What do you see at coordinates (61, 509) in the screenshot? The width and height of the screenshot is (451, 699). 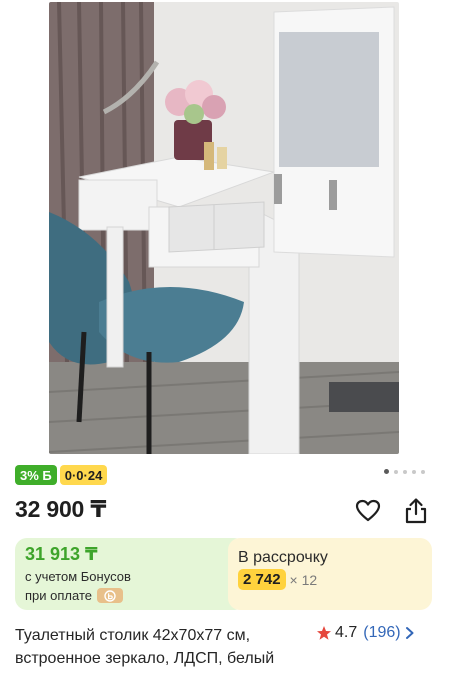 I see `product-price: 32 900 ₸` at bounding box center [61, 509].